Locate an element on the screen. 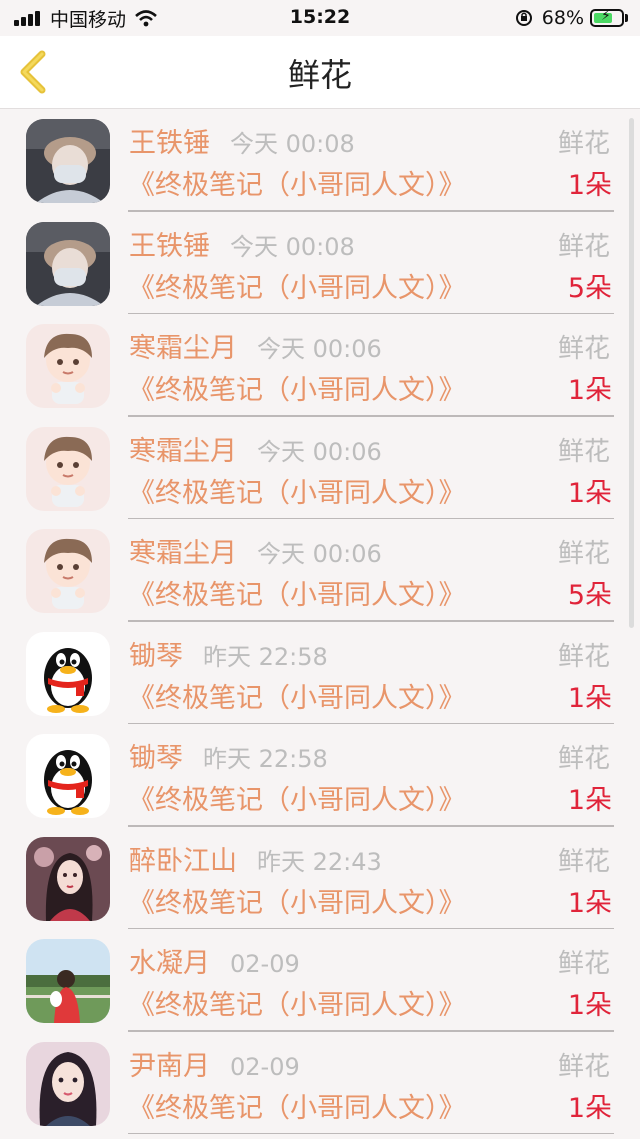  sender-name: 水凝月 02-09 is located at coordinates (214, 960).